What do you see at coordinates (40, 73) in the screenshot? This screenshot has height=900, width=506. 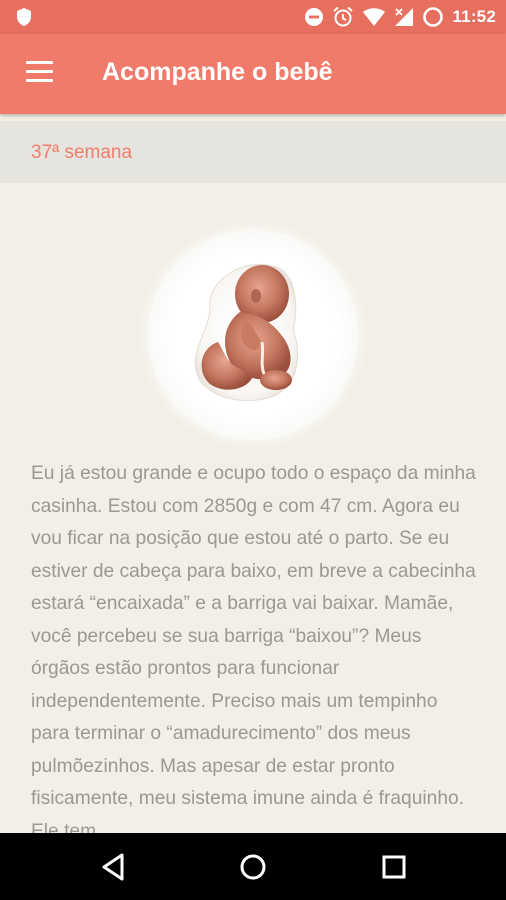 I see `hamburger-menu-icon` at bounding box center [40, 73].